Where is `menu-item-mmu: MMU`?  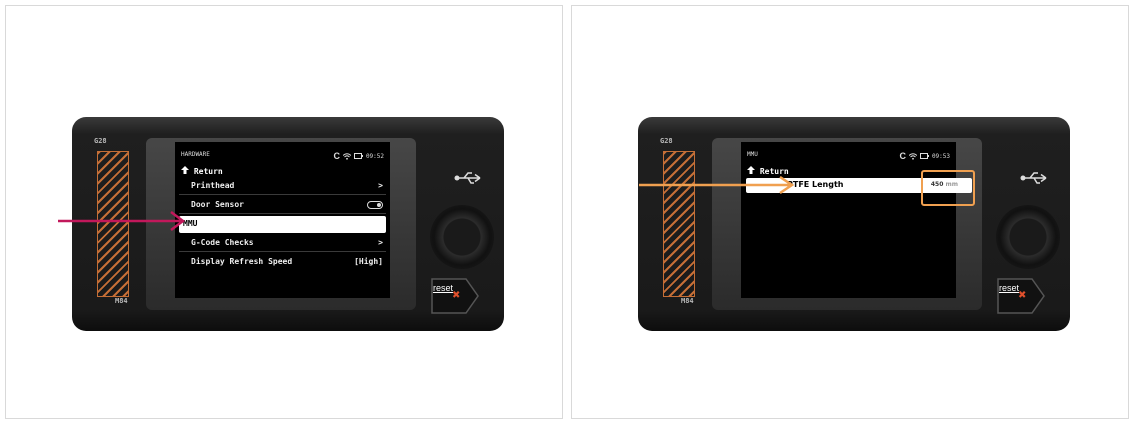 menu-item-mmu: MMU is located at coordinates (282, 224).